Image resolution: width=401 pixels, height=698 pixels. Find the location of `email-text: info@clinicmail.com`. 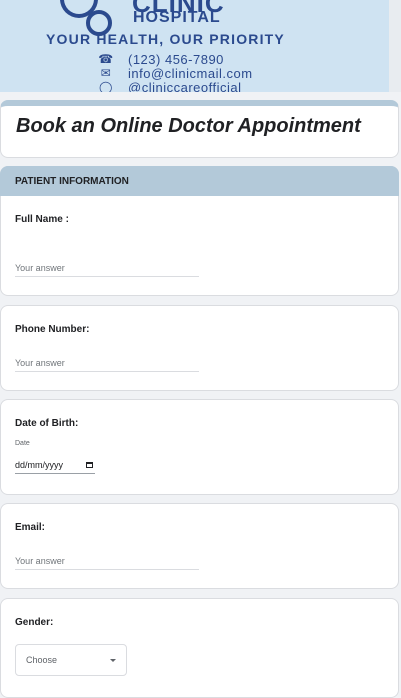

email-text: info@clinicmail.com is located at coordinates (190, 73).